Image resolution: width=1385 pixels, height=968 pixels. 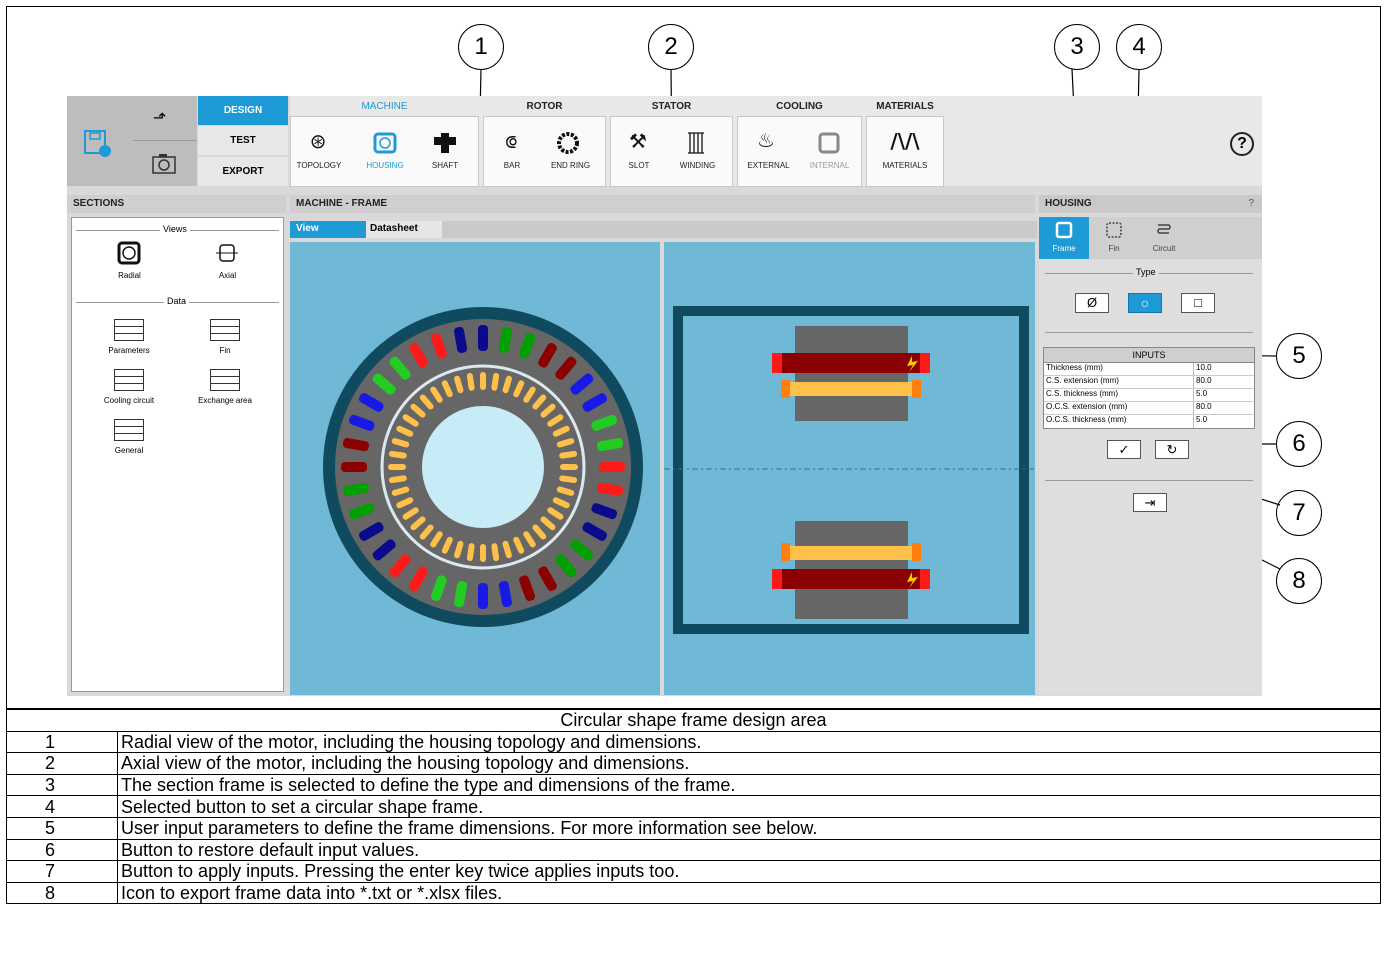 I want to click on callout-4: 4, so click(x=1139, y=47).